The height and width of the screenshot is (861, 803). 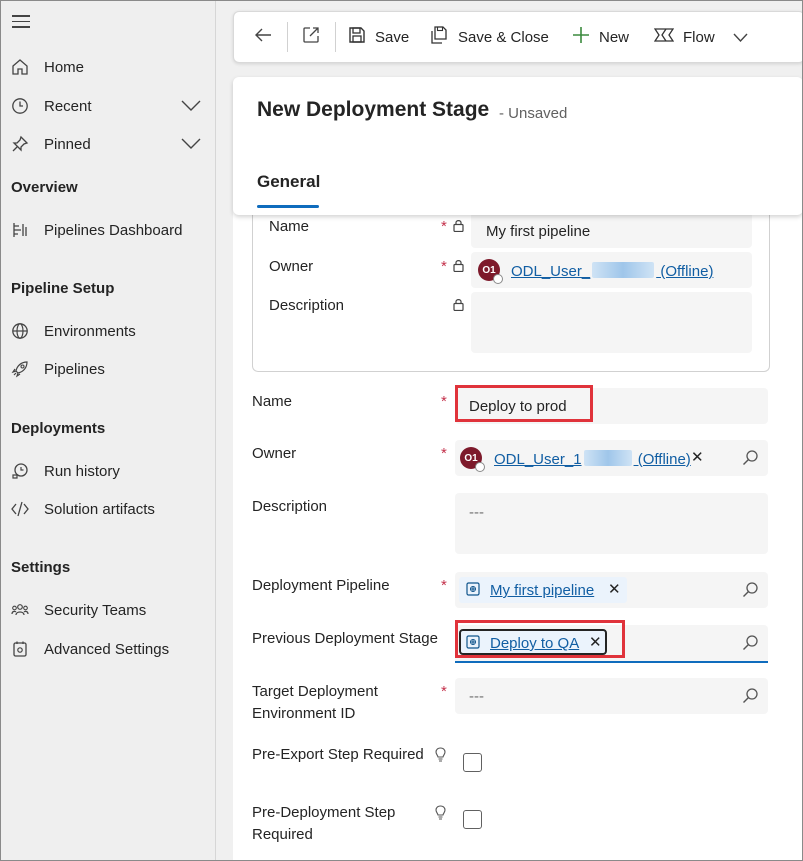 I want to click on pre-deployment-checkbox, so click(x=472, y=819).